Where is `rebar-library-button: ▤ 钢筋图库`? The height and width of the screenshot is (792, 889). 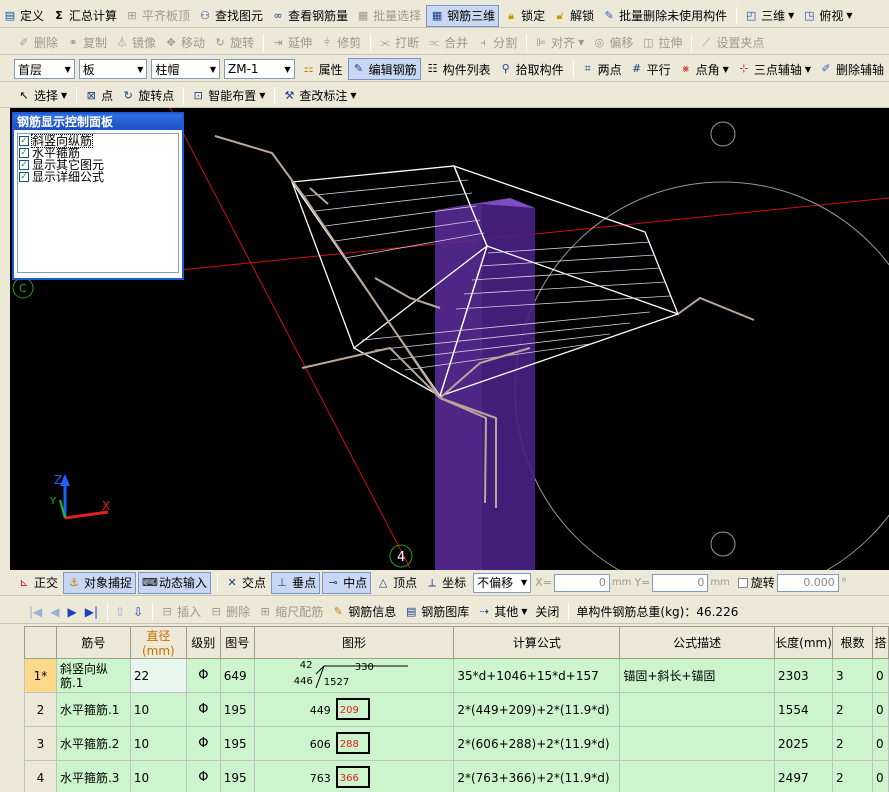 rebar-library-button: ▤ 钢筋图库 is located at coordinates (436, 612).